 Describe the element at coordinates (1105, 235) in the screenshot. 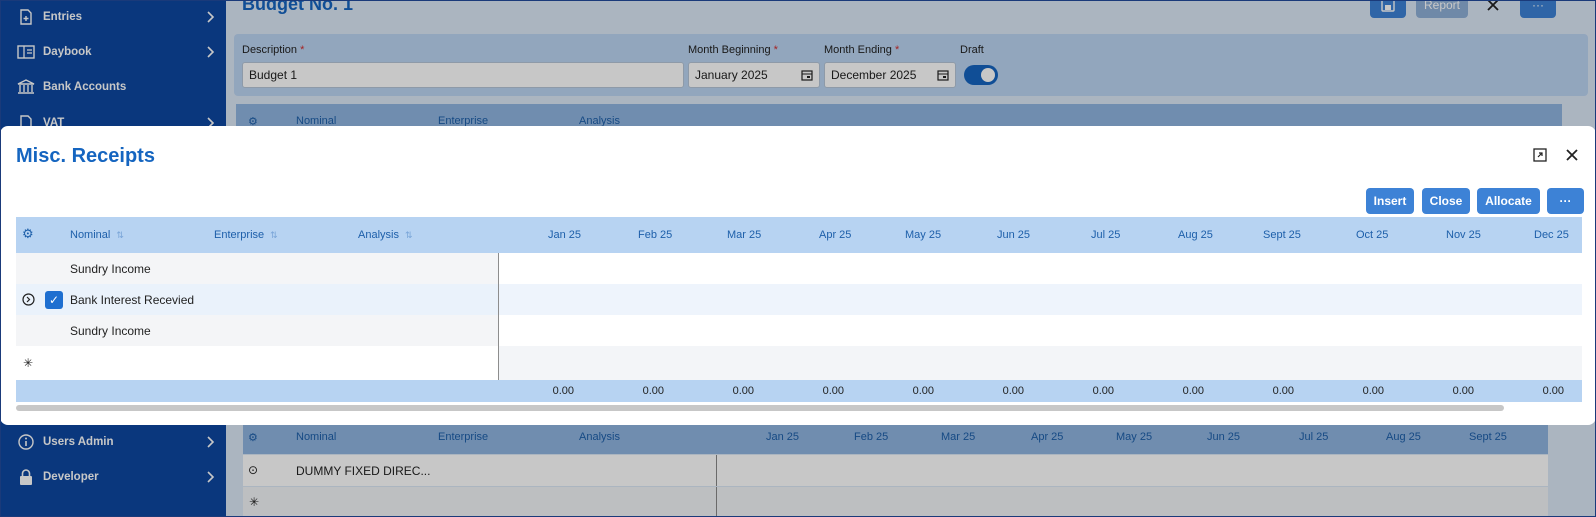

I see `column-header-jul: Jul 25` at that location.